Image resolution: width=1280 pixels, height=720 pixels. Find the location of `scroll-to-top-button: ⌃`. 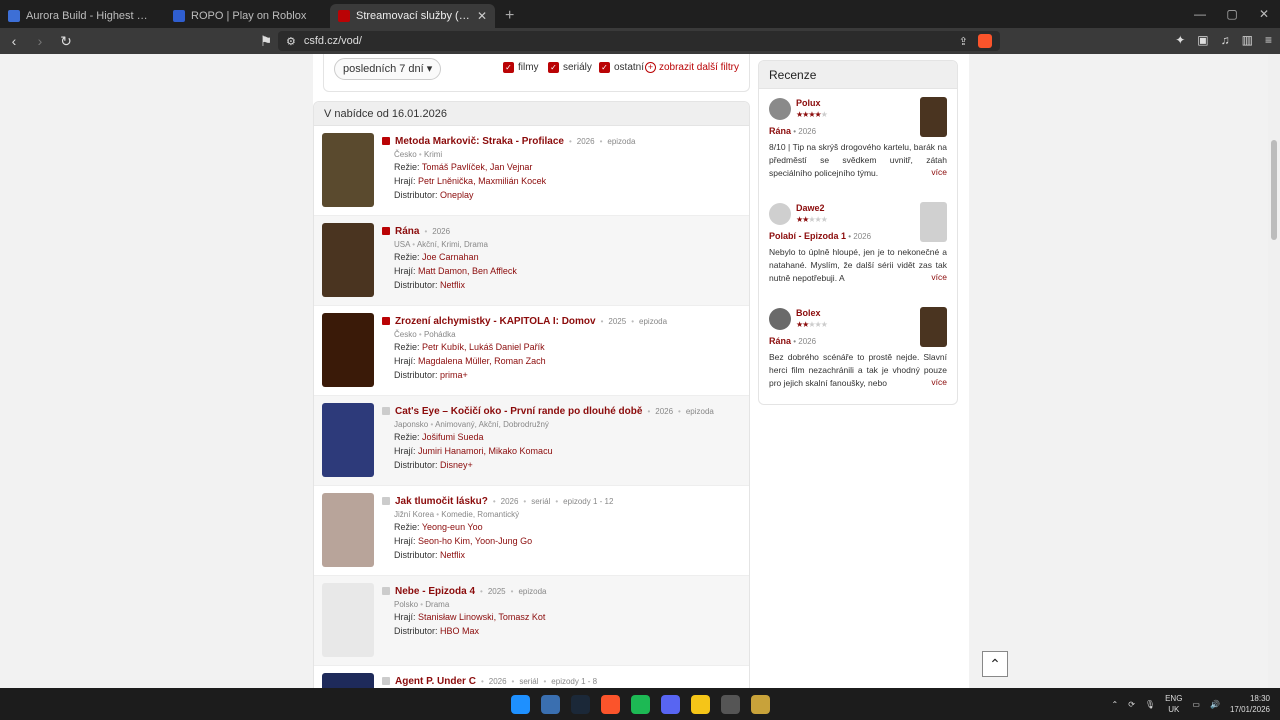

scroll-to-top-button: ⌃ is located at coordinates (995, 664).